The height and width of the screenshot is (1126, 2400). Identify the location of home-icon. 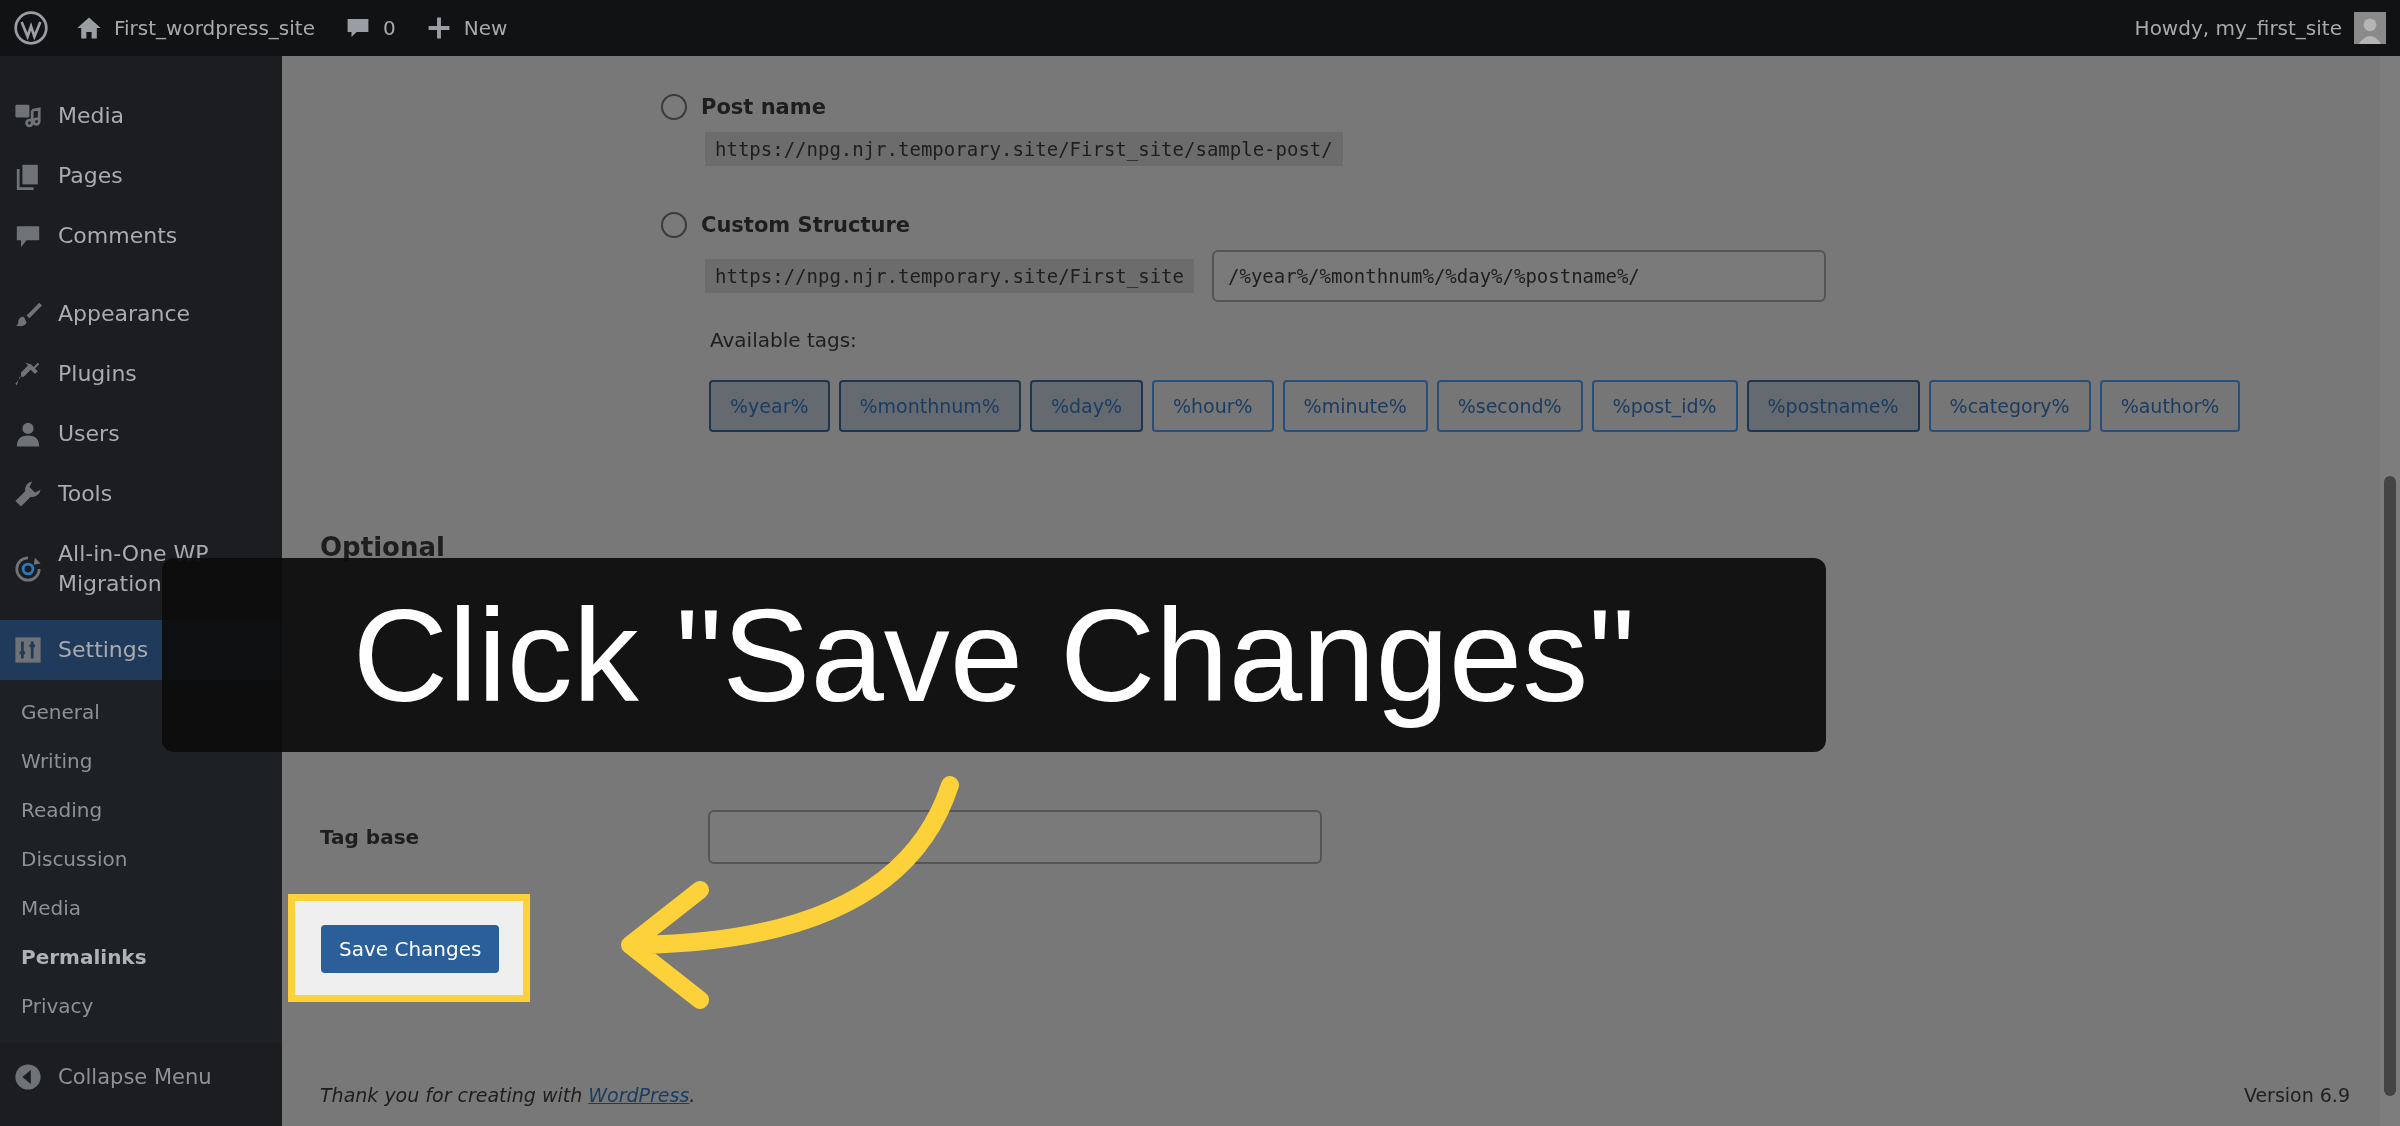
(89, 28).